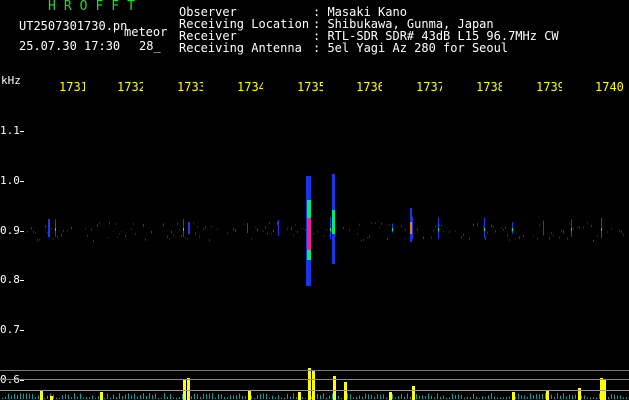  I want to click on meteor-streak, so click(49, 228).